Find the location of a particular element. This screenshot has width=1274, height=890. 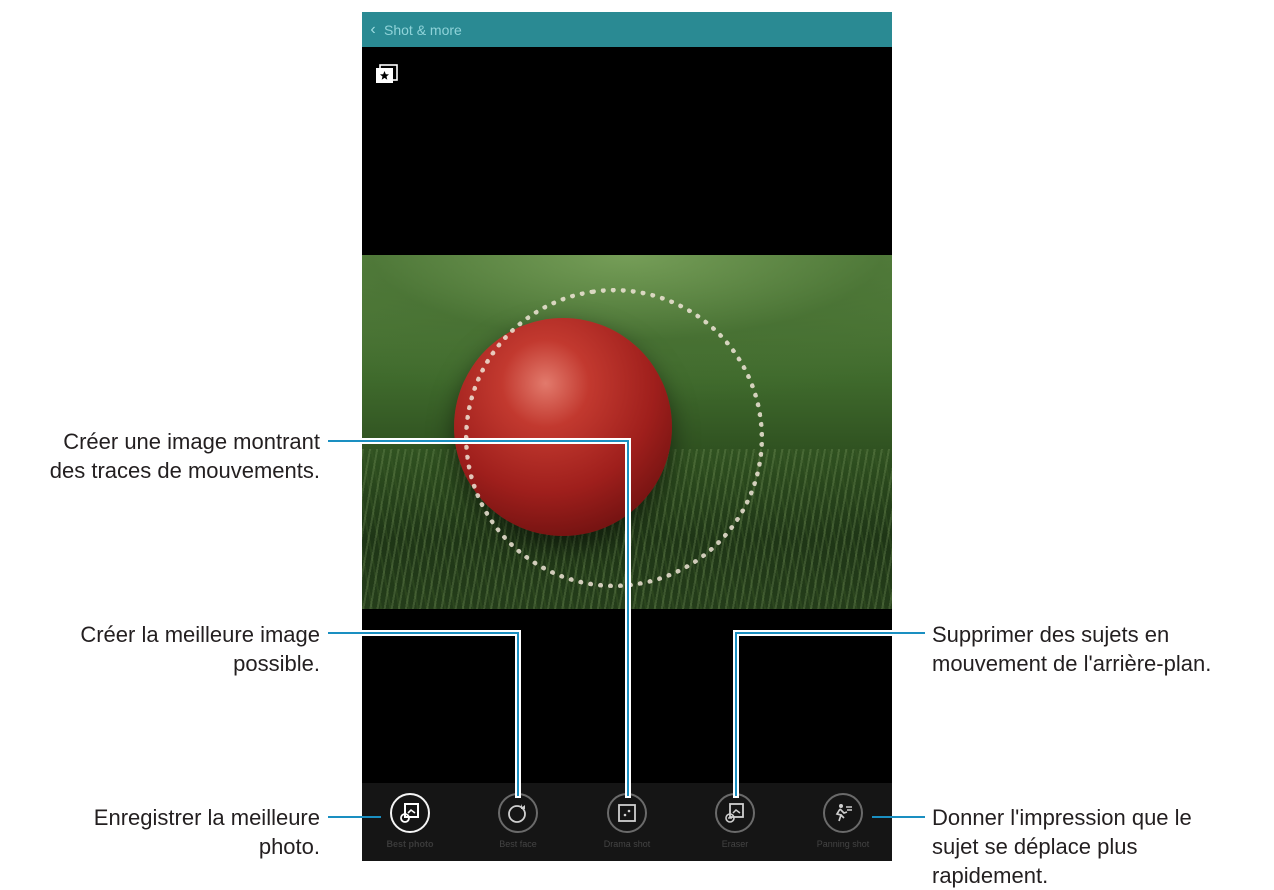

title-bar: ‹ Shot & more is located at coordinates (627, 29).